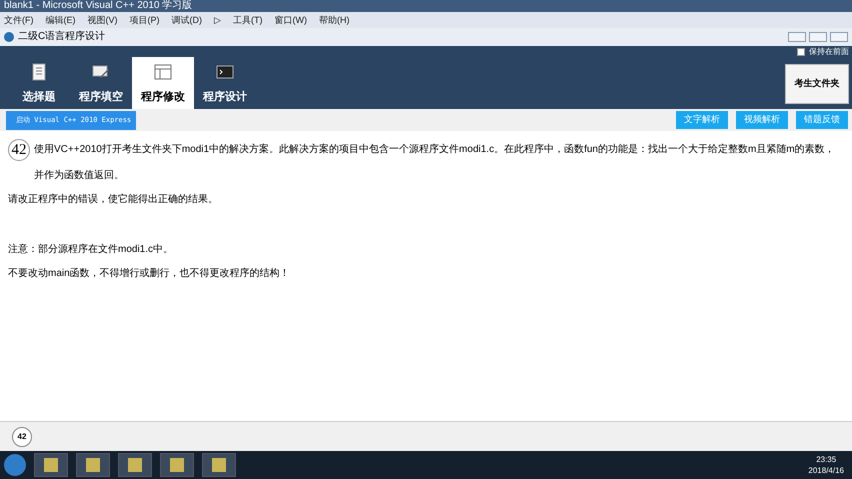  I want to click on pen-icon, so click(101, 71).